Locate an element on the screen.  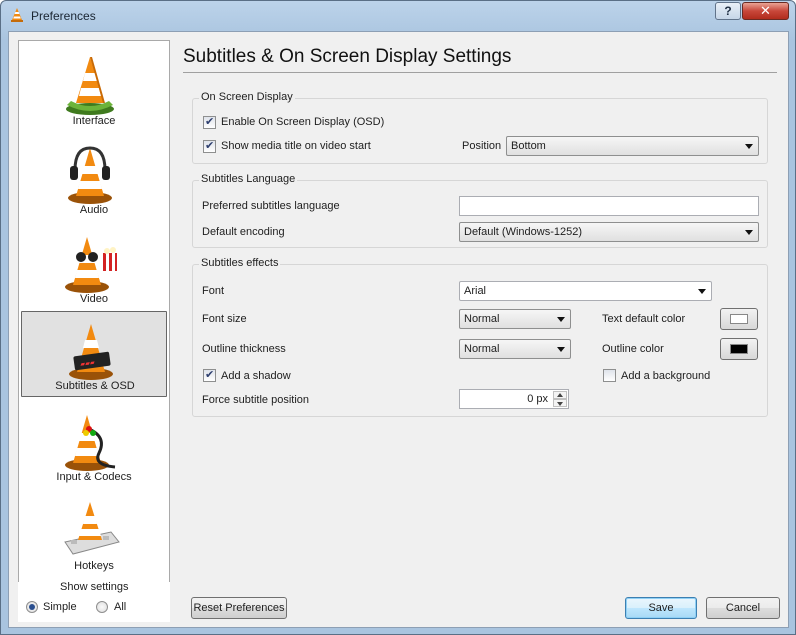
cone-keyboard-icon is located at coordinates (92, 528).